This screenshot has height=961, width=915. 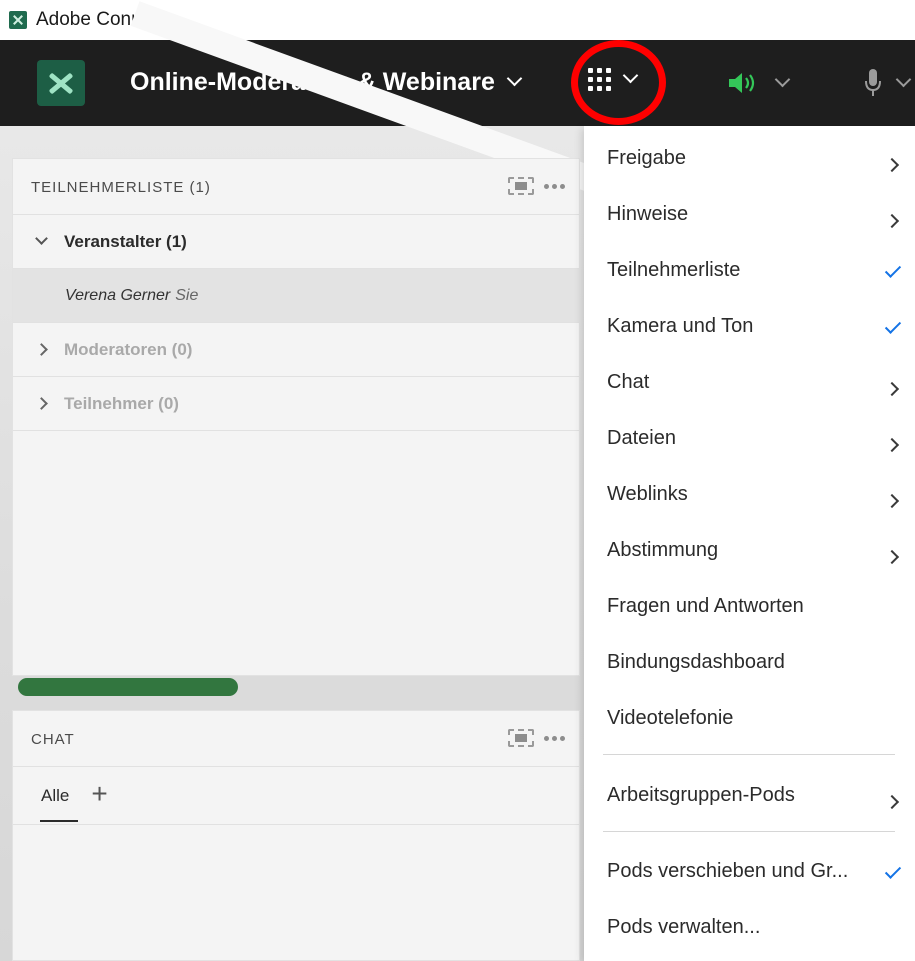 What do you see at coordinates (296, 739) in the screenshot?
I see `pod-header: CHAT` at bounding box center [296, 739].